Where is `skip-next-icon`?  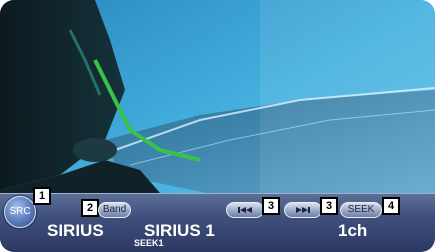
skip-next-icon is located at coordinates (303, 210).